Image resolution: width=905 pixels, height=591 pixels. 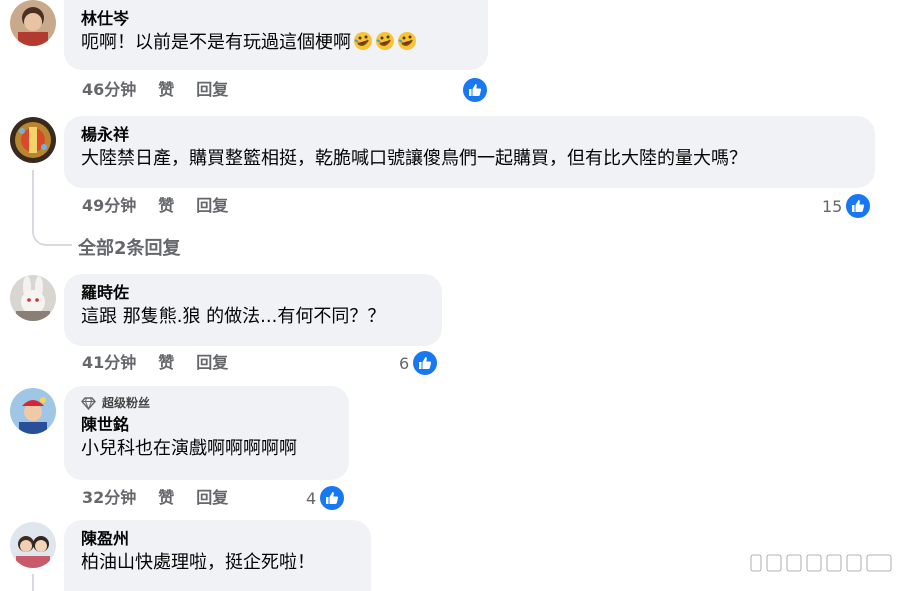 I want to click on diamond-icon, so click(x=88, y=403).